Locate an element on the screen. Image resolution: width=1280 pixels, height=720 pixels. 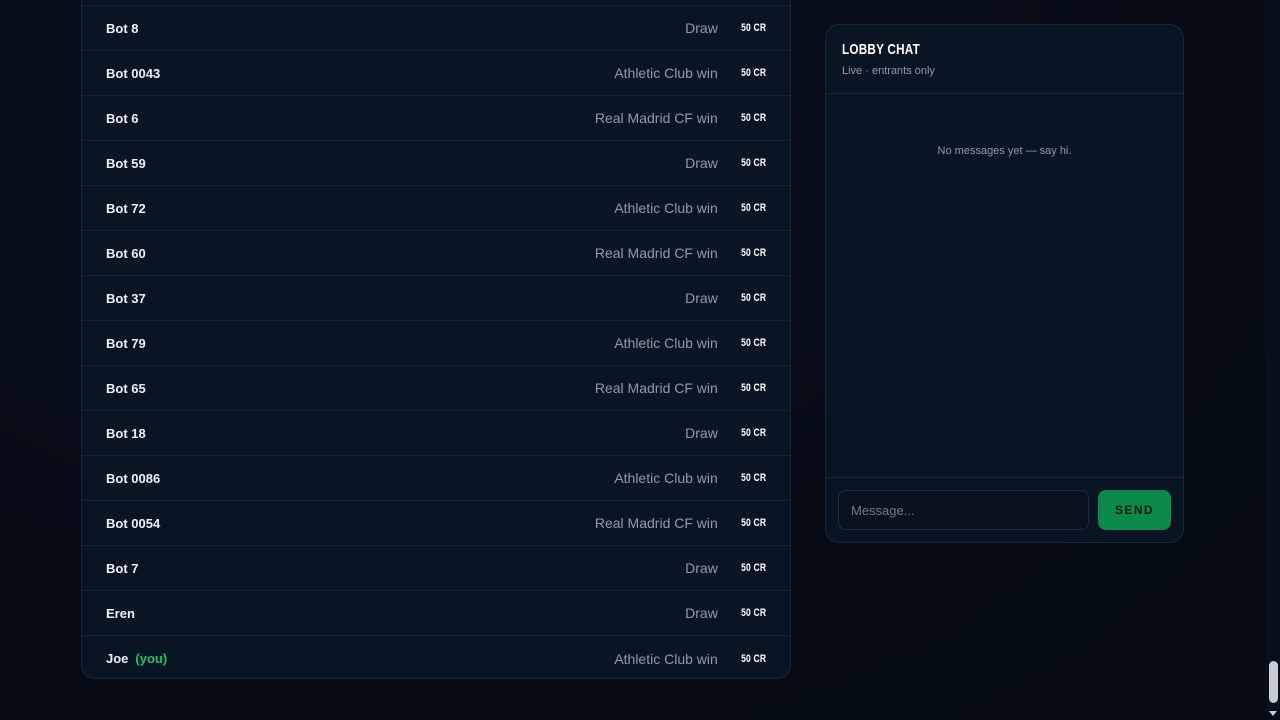
entry-row: Bot 7 Draw 50 CR is located at coordinates (436, 568).